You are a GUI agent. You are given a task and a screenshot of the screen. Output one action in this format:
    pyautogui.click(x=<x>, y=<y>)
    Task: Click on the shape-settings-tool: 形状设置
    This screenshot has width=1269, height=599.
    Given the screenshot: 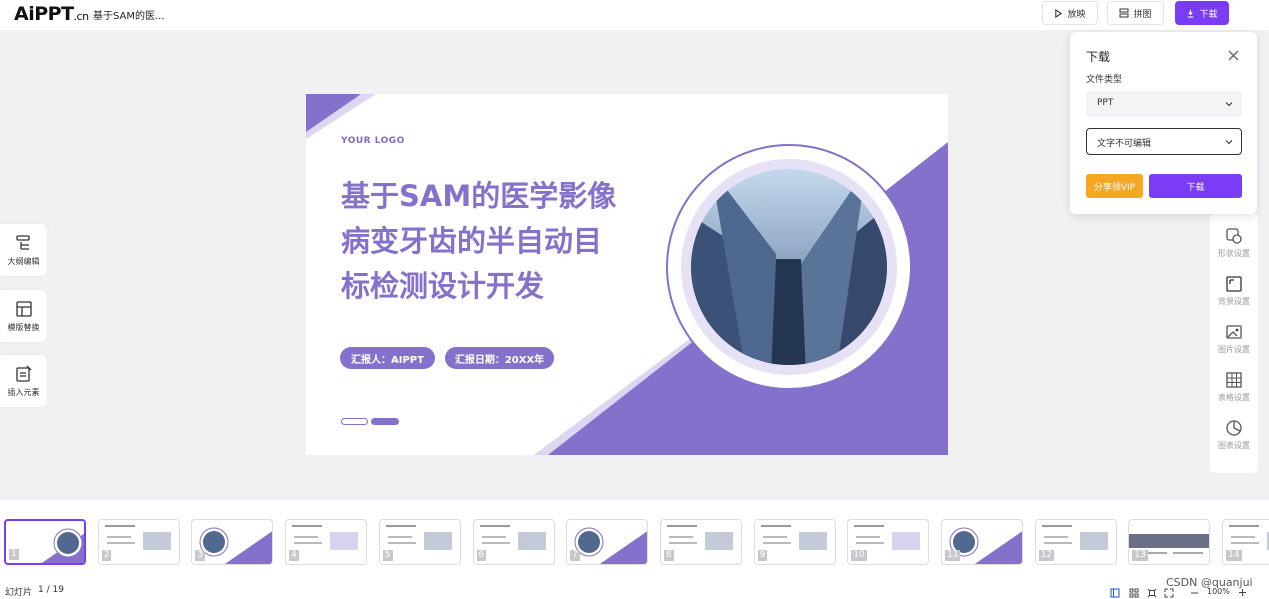 What is the action you would take?
    pyautogui.click(x=1234, y=243)
    